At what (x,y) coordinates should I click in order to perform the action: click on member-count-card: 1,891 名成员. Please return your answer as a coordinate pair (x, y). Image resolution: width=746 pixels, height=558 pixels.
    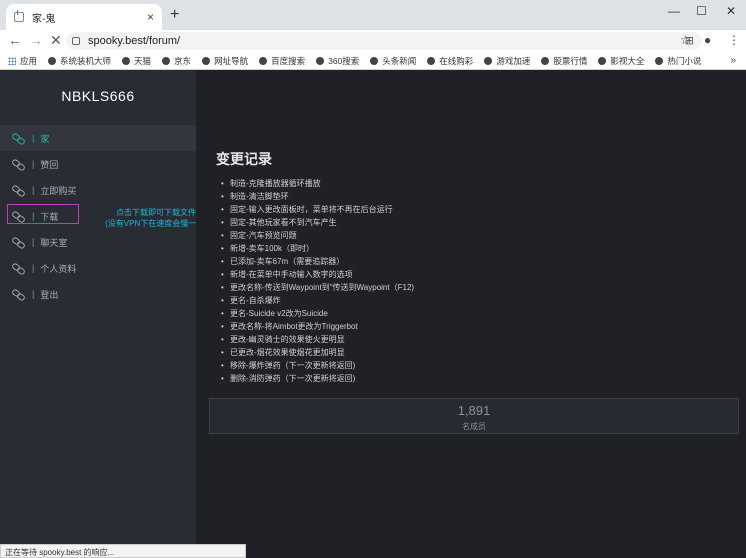
    Looking at the image, I should click on (474, 416).